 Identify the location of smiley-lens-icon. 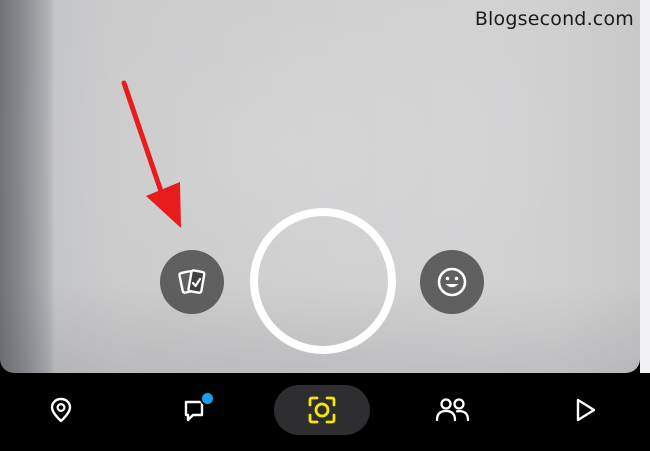
(452, 282).